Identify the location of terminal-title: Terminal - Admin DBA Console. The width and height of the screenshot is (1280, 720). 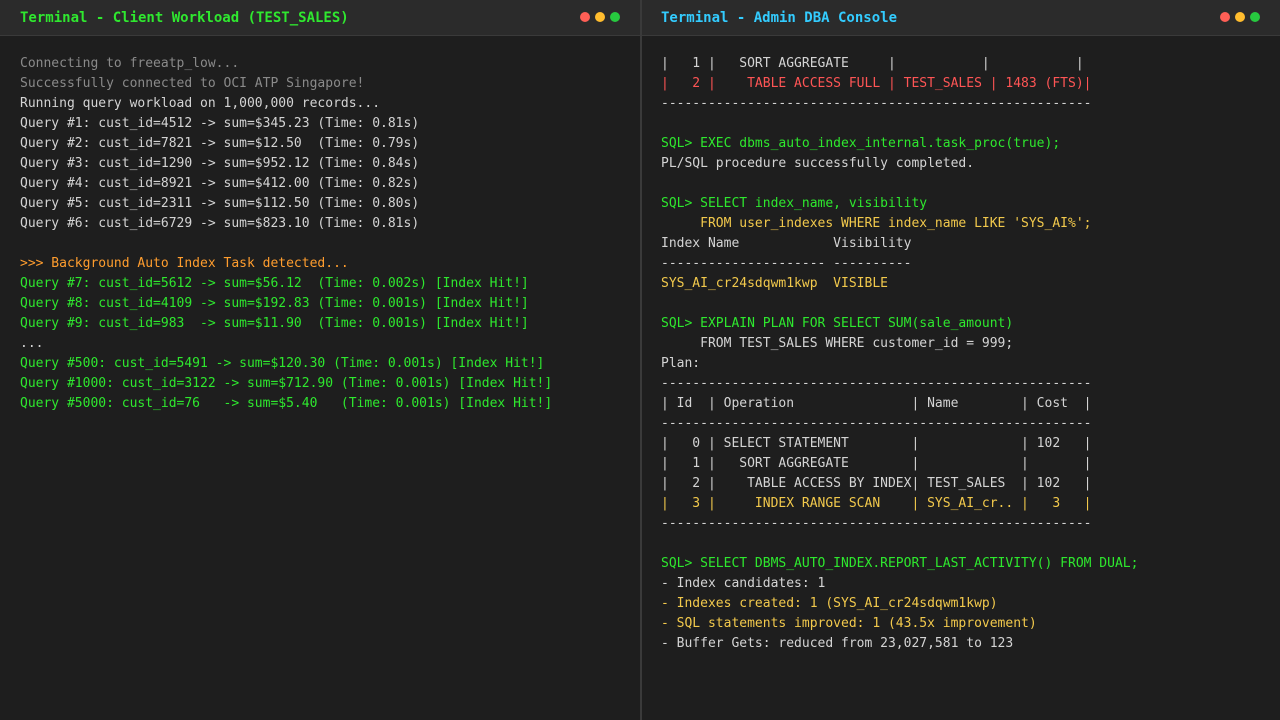
(779, 17).